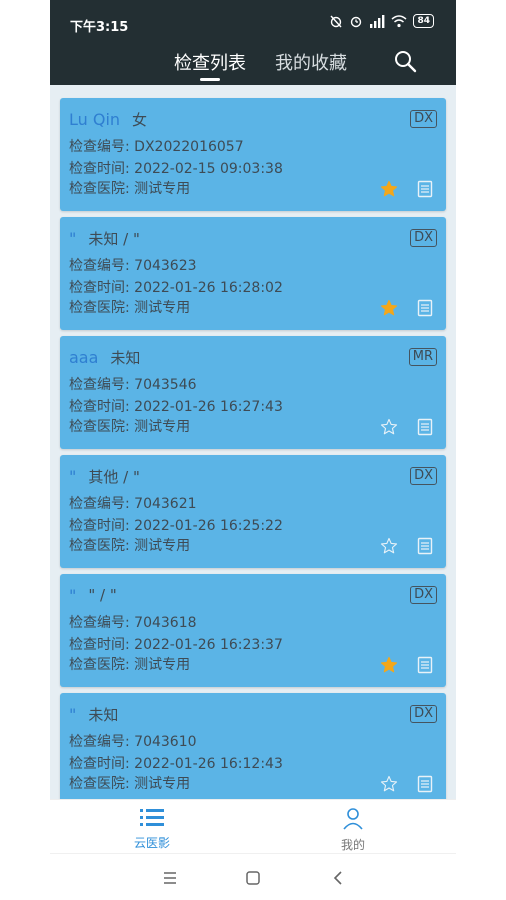 The width and height of the screenshot is (506, 900). What do you see at coordinates (152, 817) in the screenshot?
I see `list-icon` at bounding box center [152, 817].